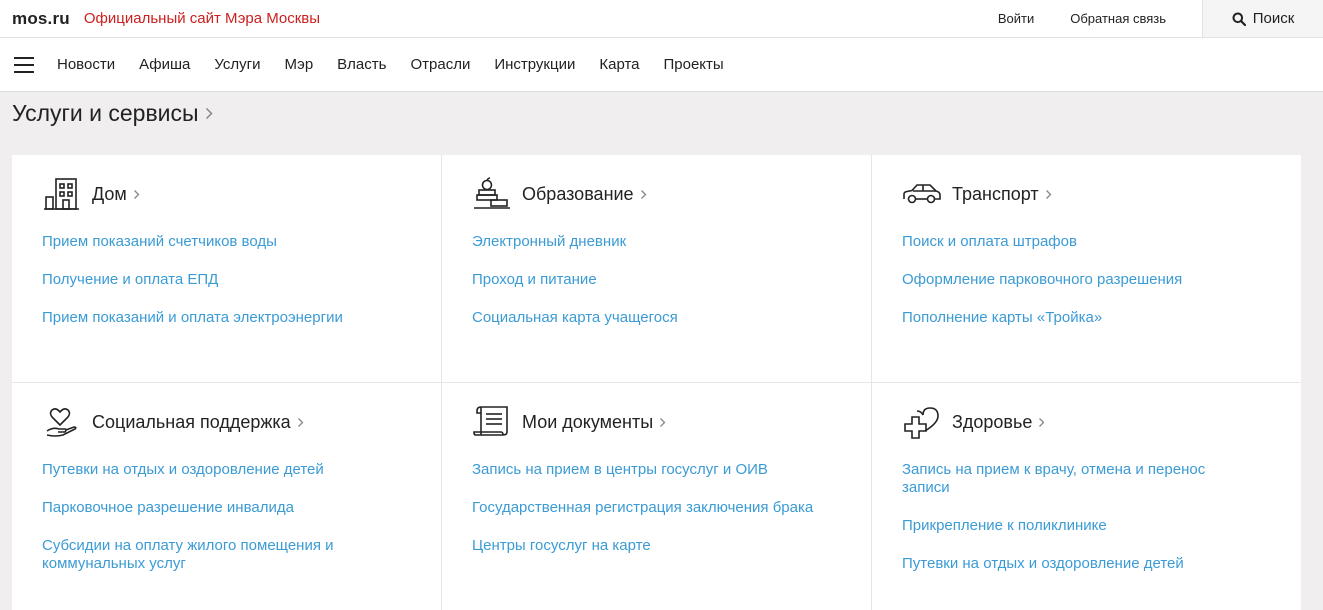 This screenshot has height=610, width=1323. What do you see at coordinates (62, 422) in the screenshot?
I see `heart-hand-icon` at bounding box center [62, 422].